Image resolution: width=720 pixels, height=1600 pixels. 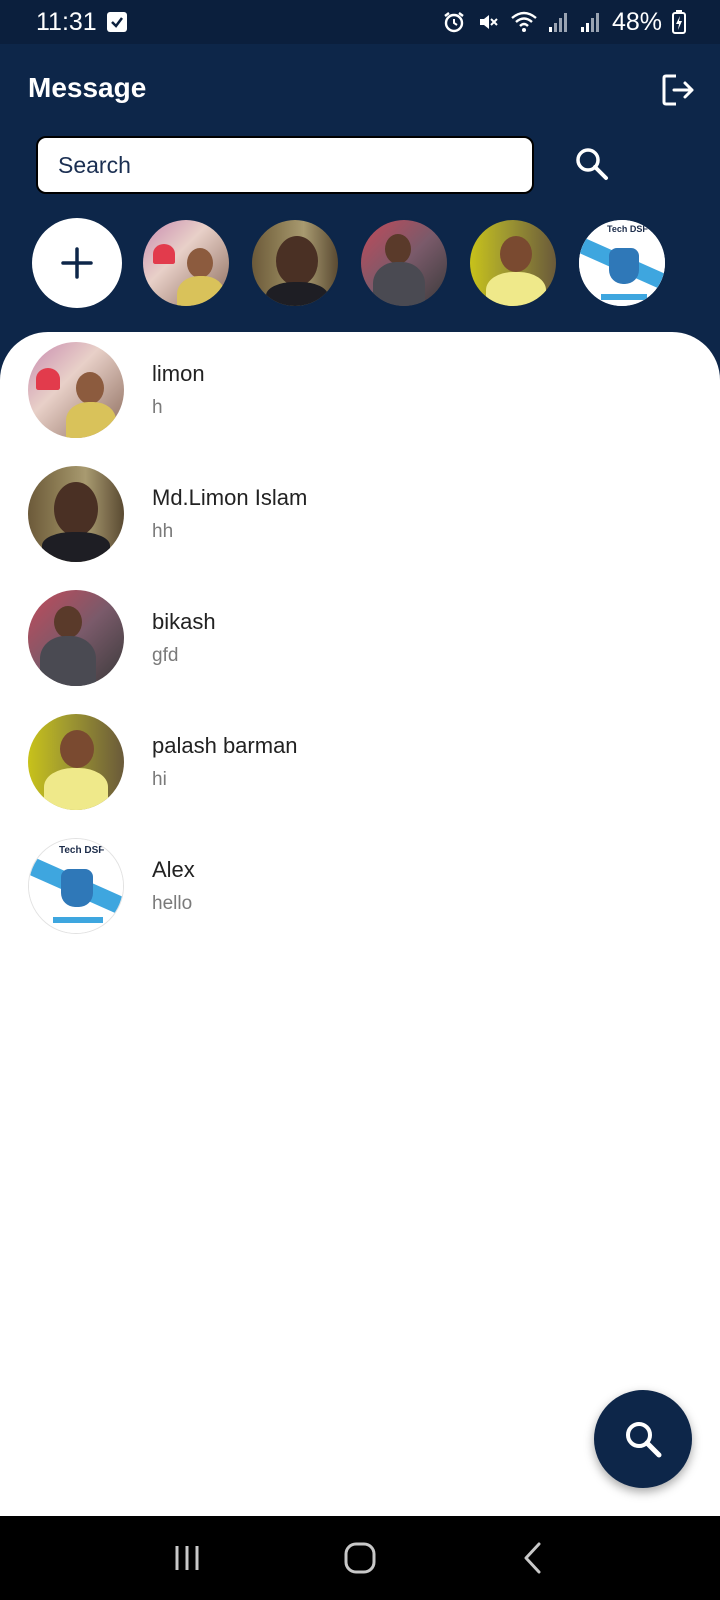 I want to click on chat-name: Alex, so click(x=173, y=869).